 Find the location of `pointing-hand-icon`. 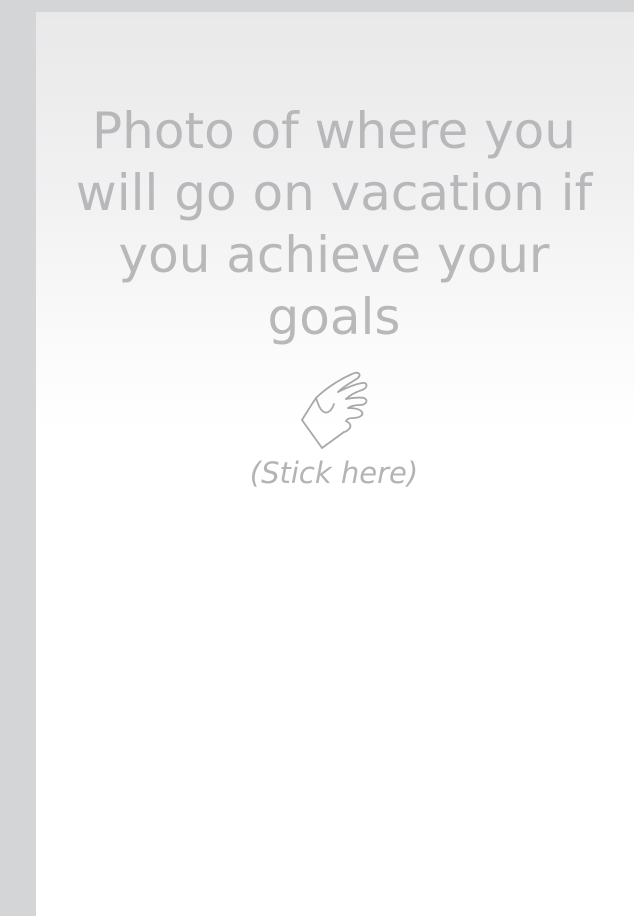

pointing-hand-icon is located at coordinates (334, 410).